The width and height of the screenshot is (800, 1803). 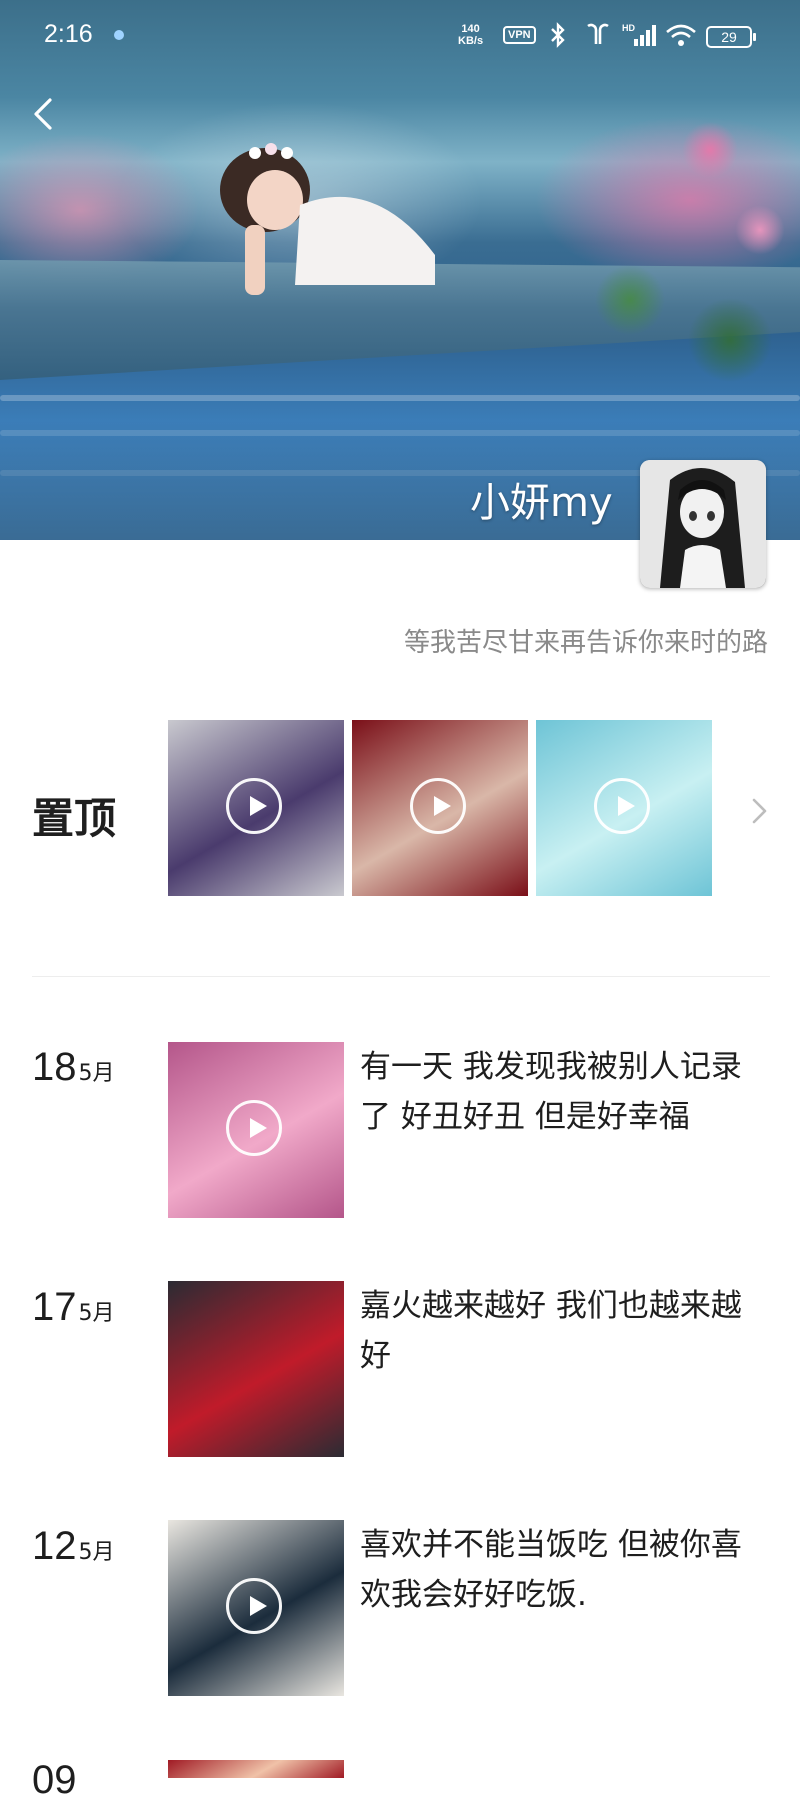 I want to click on profile-signature: 等我苦尽甘来再告诉你来时的路, so click(x=585, y=643).